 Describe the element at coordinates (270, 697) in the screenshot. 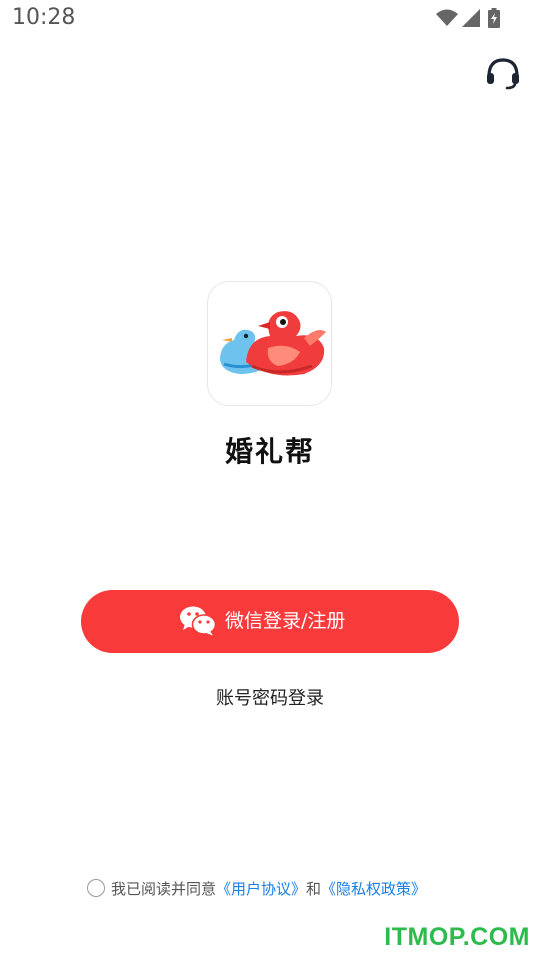

I see `account-password-login-link: 账号密码登录` at that location.